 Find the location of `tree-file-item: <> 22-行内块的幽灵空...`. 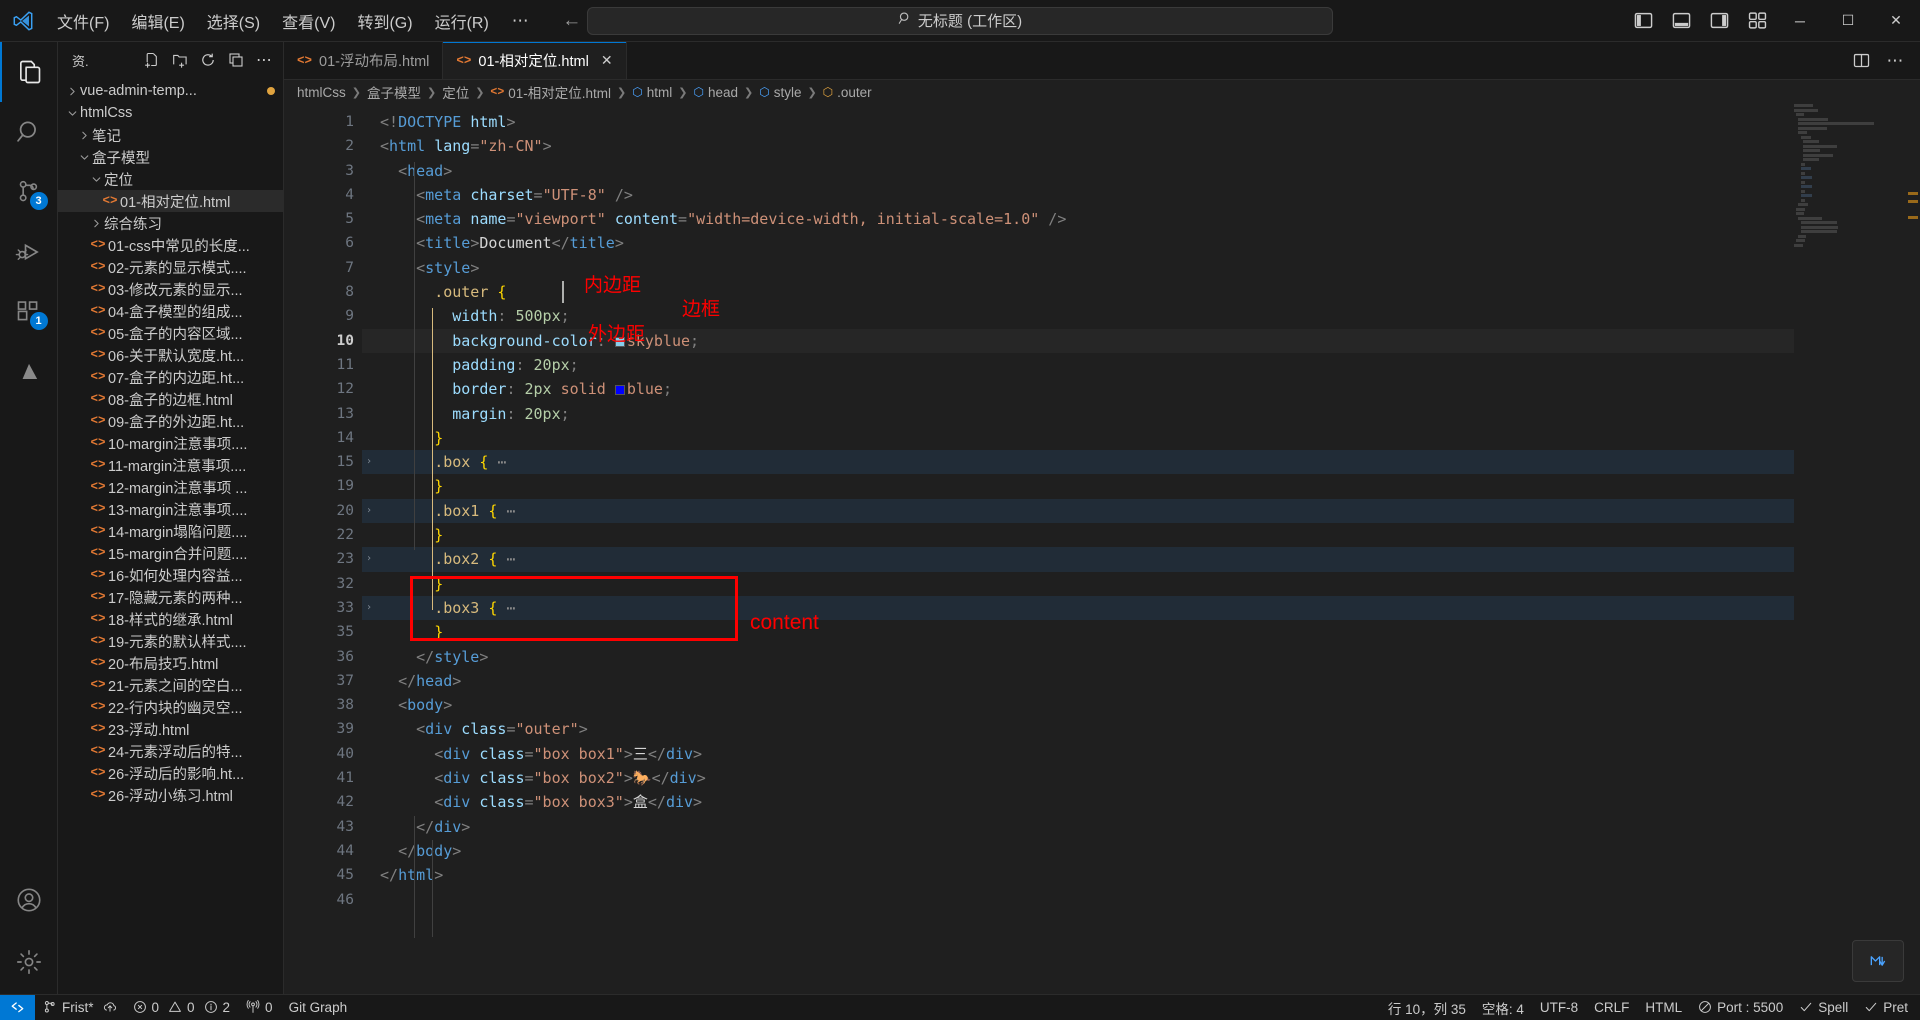

tree-file-item: <> 22-行内块的幽灵空... is located at coordinates (170, 707).